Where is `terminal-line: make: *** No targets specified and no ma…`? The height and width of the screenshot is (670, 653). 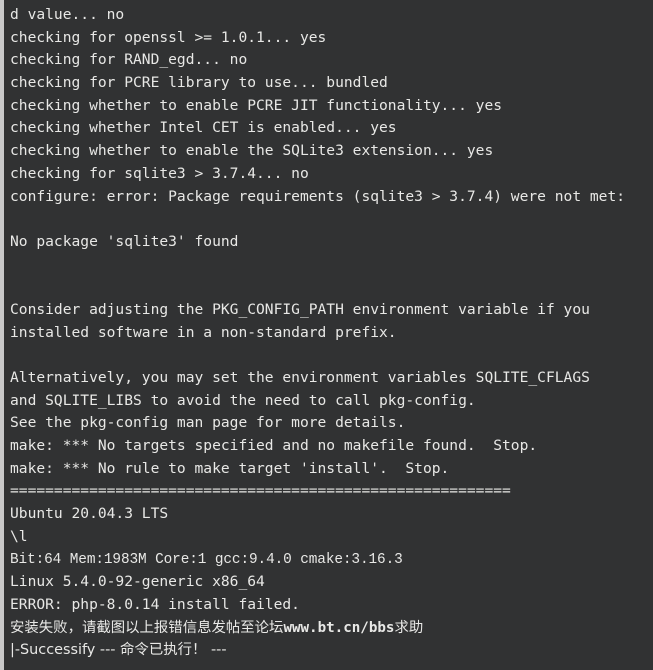 terminal-line: make: *** No targets specified and no ma… is located at coordinates (274, 446).